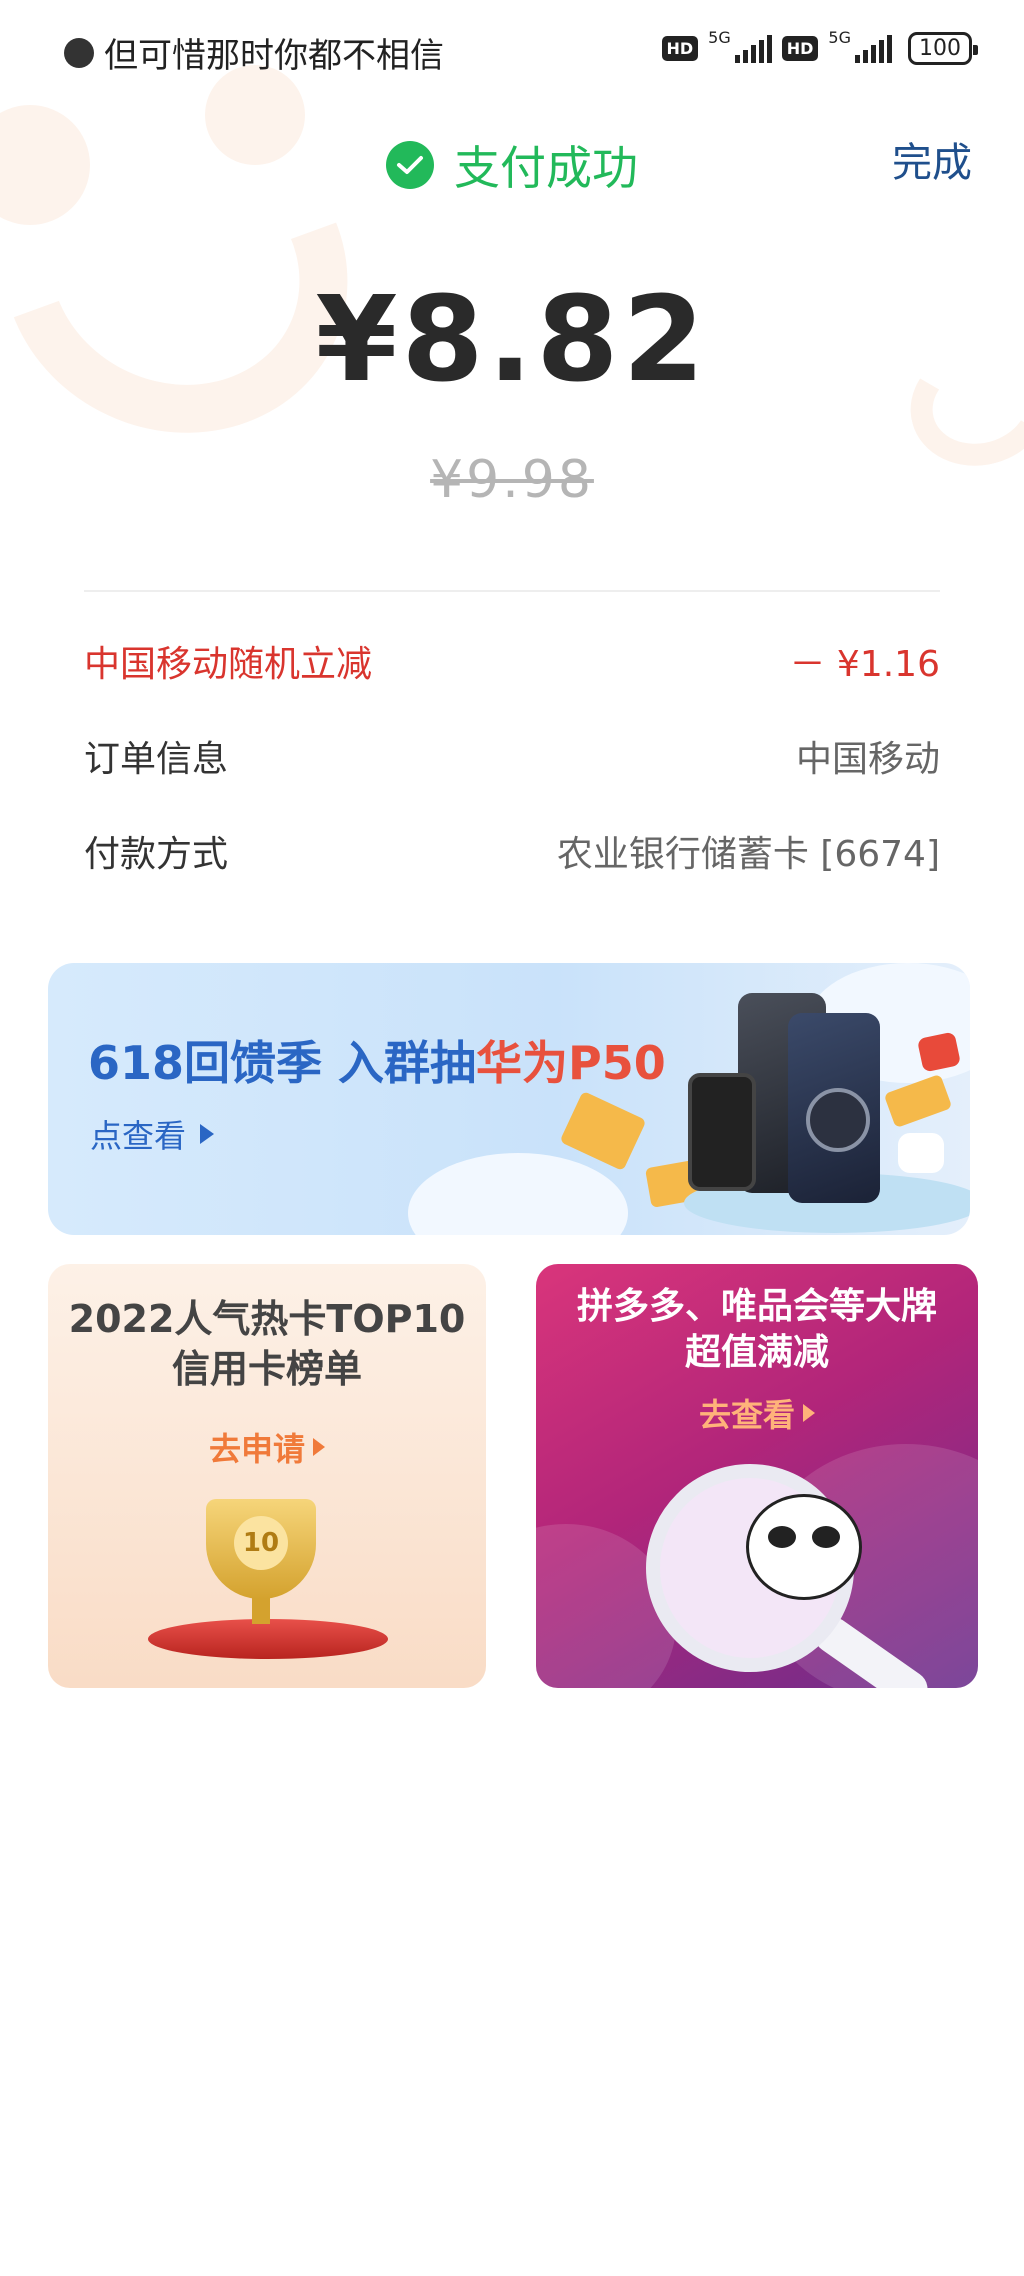  I want to click on check-circle-icon, so click(410, 165).